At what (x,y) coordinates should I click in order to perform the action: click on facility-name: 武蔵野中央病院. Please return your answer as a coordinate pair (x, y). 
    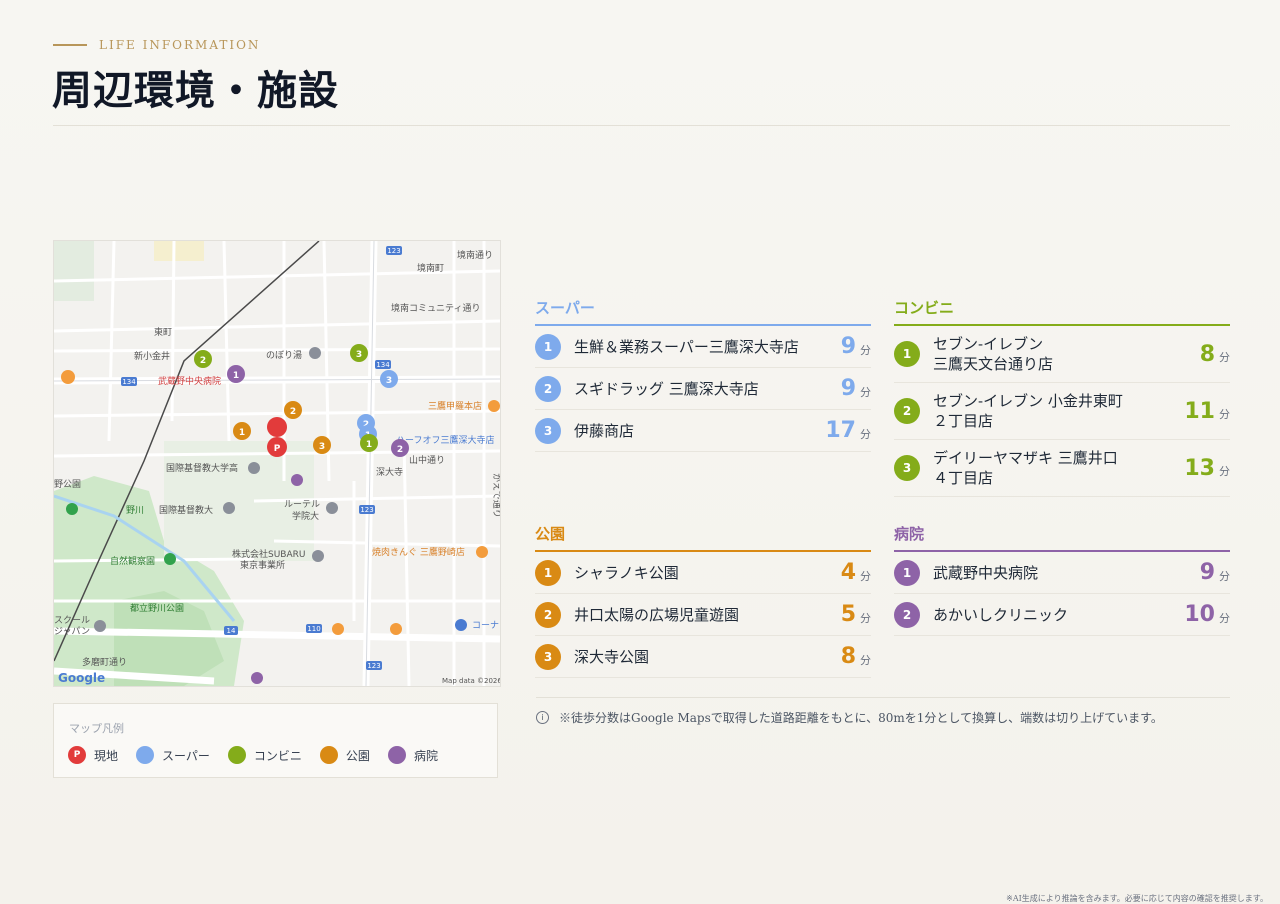
    Looking at the image, I should click on (986, 572).